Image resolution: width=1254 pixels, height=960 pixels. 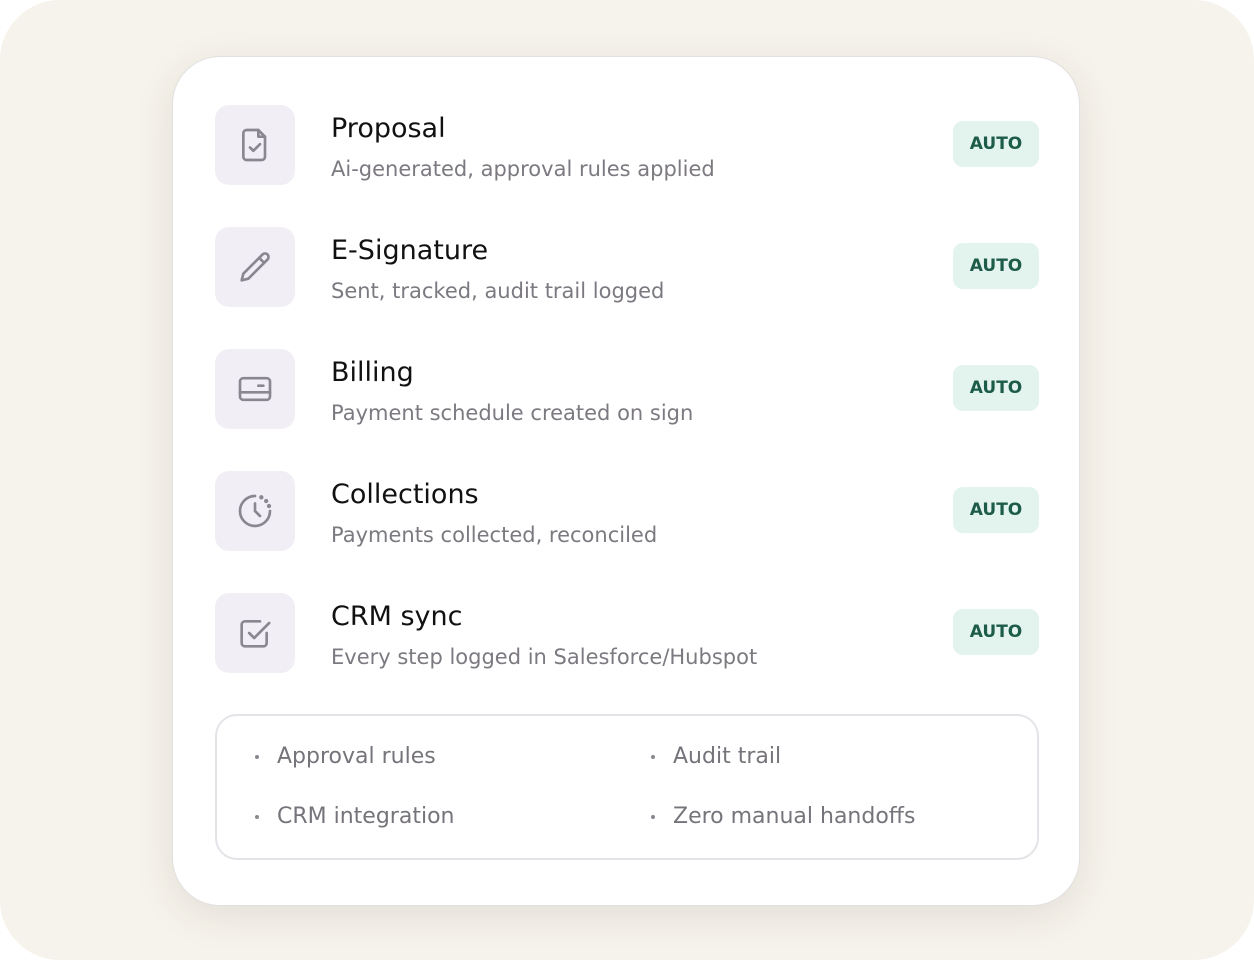 I want to click on step-description: Sent, tracked, audit trail logged, so click(x=498, y=291).